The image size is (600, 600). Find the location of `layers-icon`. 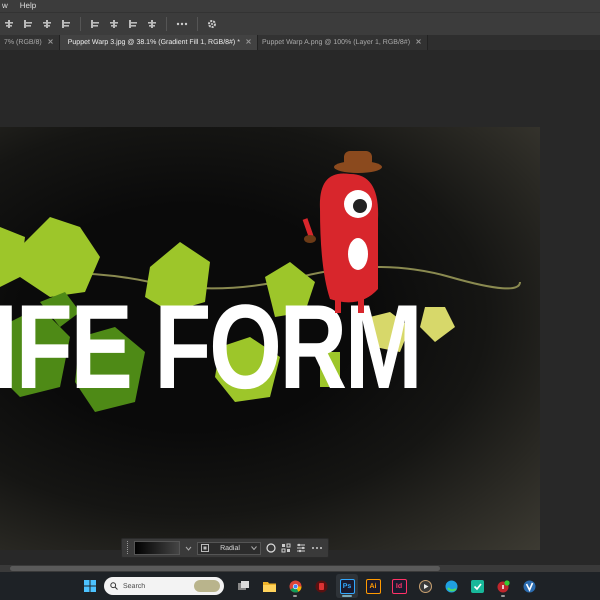

layers-icon is located at coordinates (286, 548).